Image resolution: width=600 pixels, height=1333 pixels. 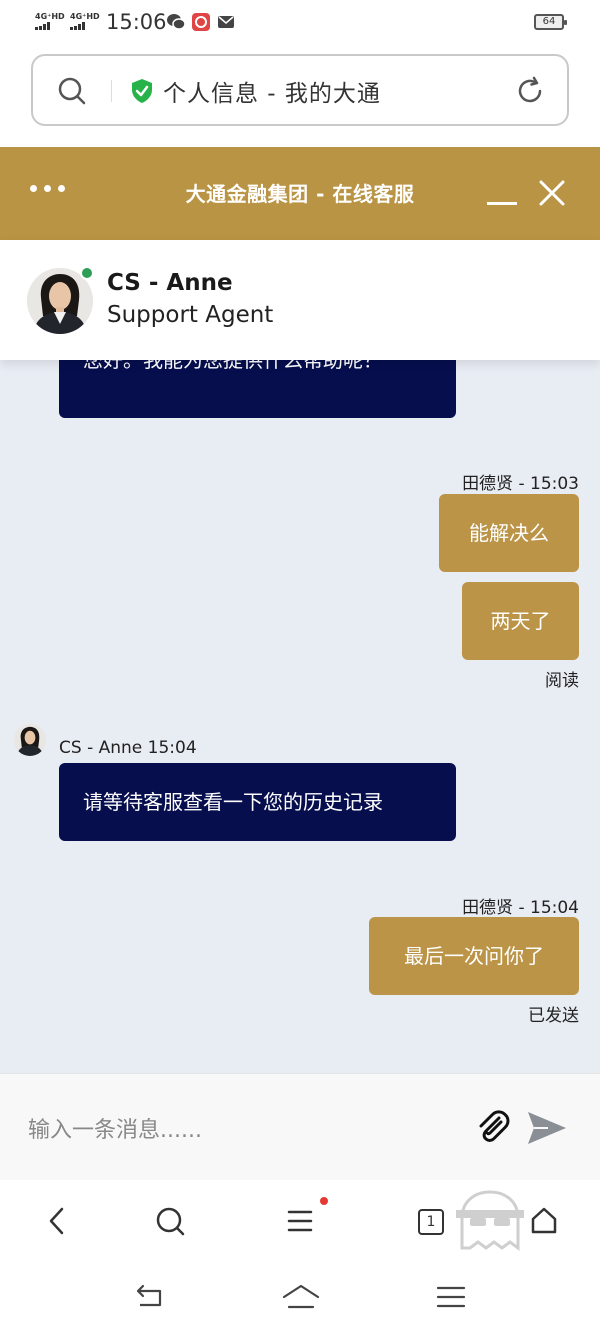 I want to click on network-label-2: 4G⁺HD, so click(x=85, y=16).